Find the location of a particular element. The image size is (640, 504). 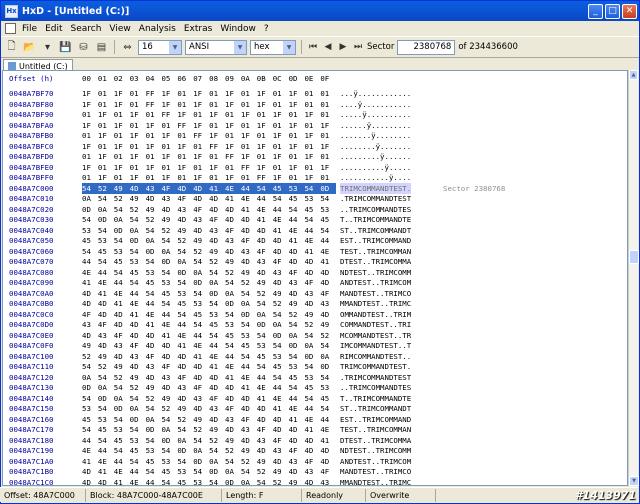

hex-bytes: 01 1F 01 1F 01 1F 01 1F 01 FF 1F 01 1F 01 1F 01 is located at coordinates (209, 156).